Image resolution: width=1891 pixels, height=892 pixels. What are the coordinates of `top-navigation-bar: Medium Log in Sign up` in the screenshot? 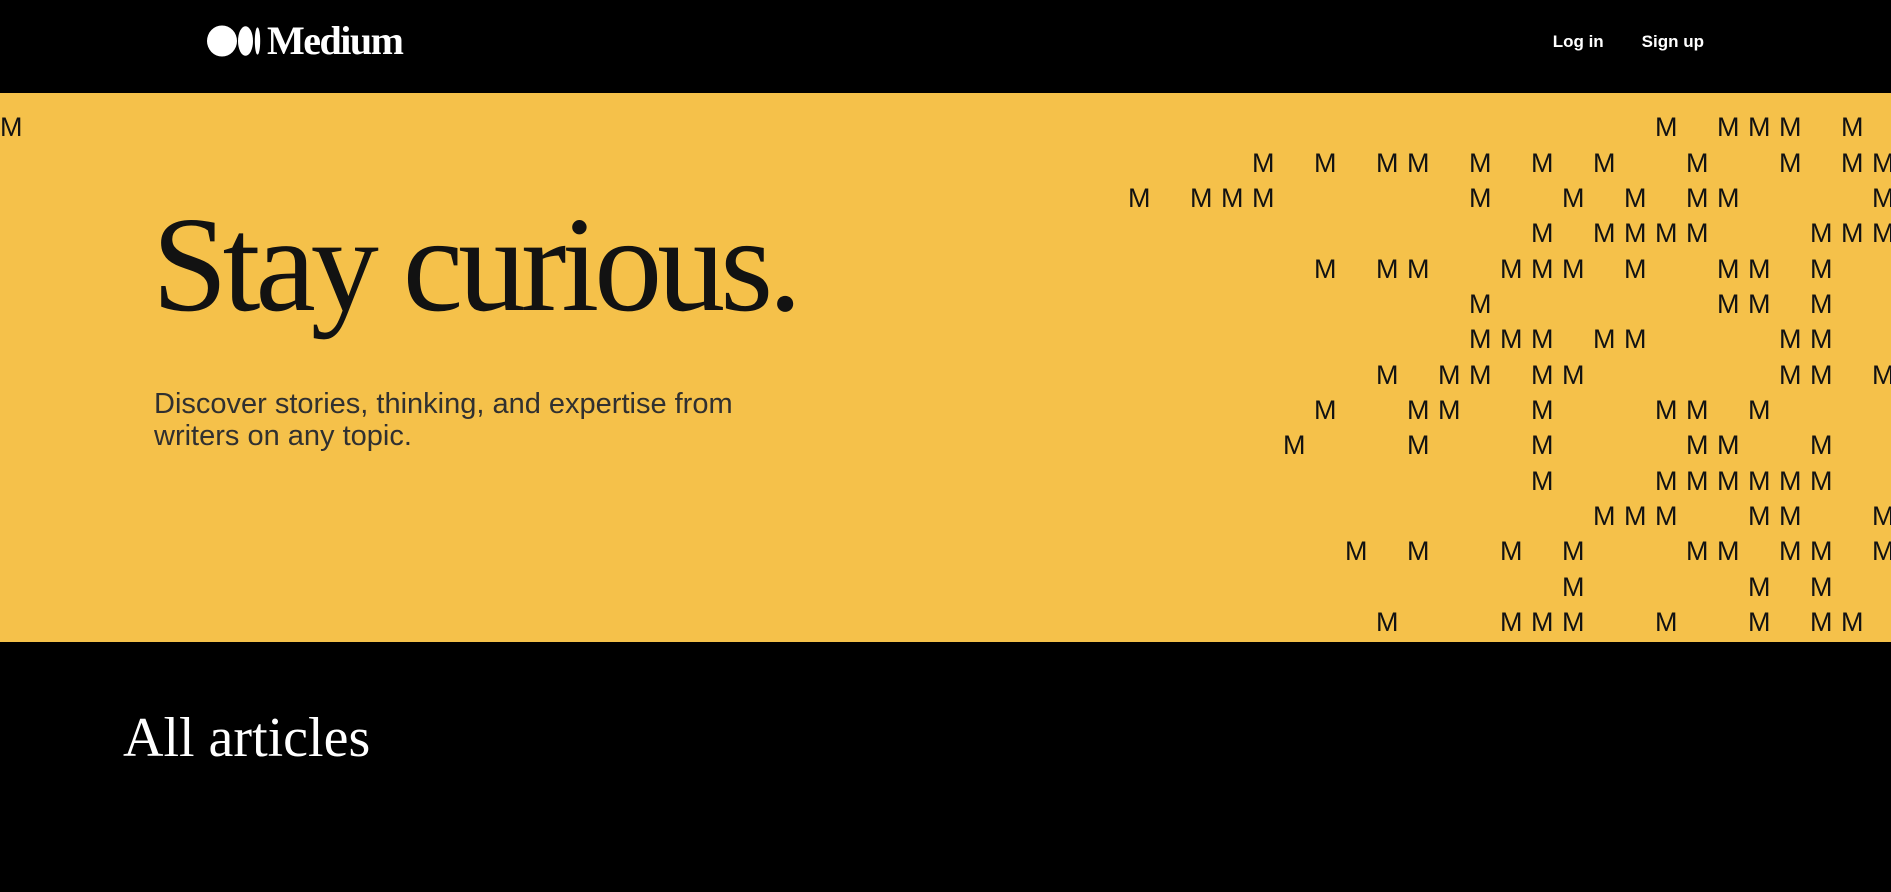 It's located at (945, 46).